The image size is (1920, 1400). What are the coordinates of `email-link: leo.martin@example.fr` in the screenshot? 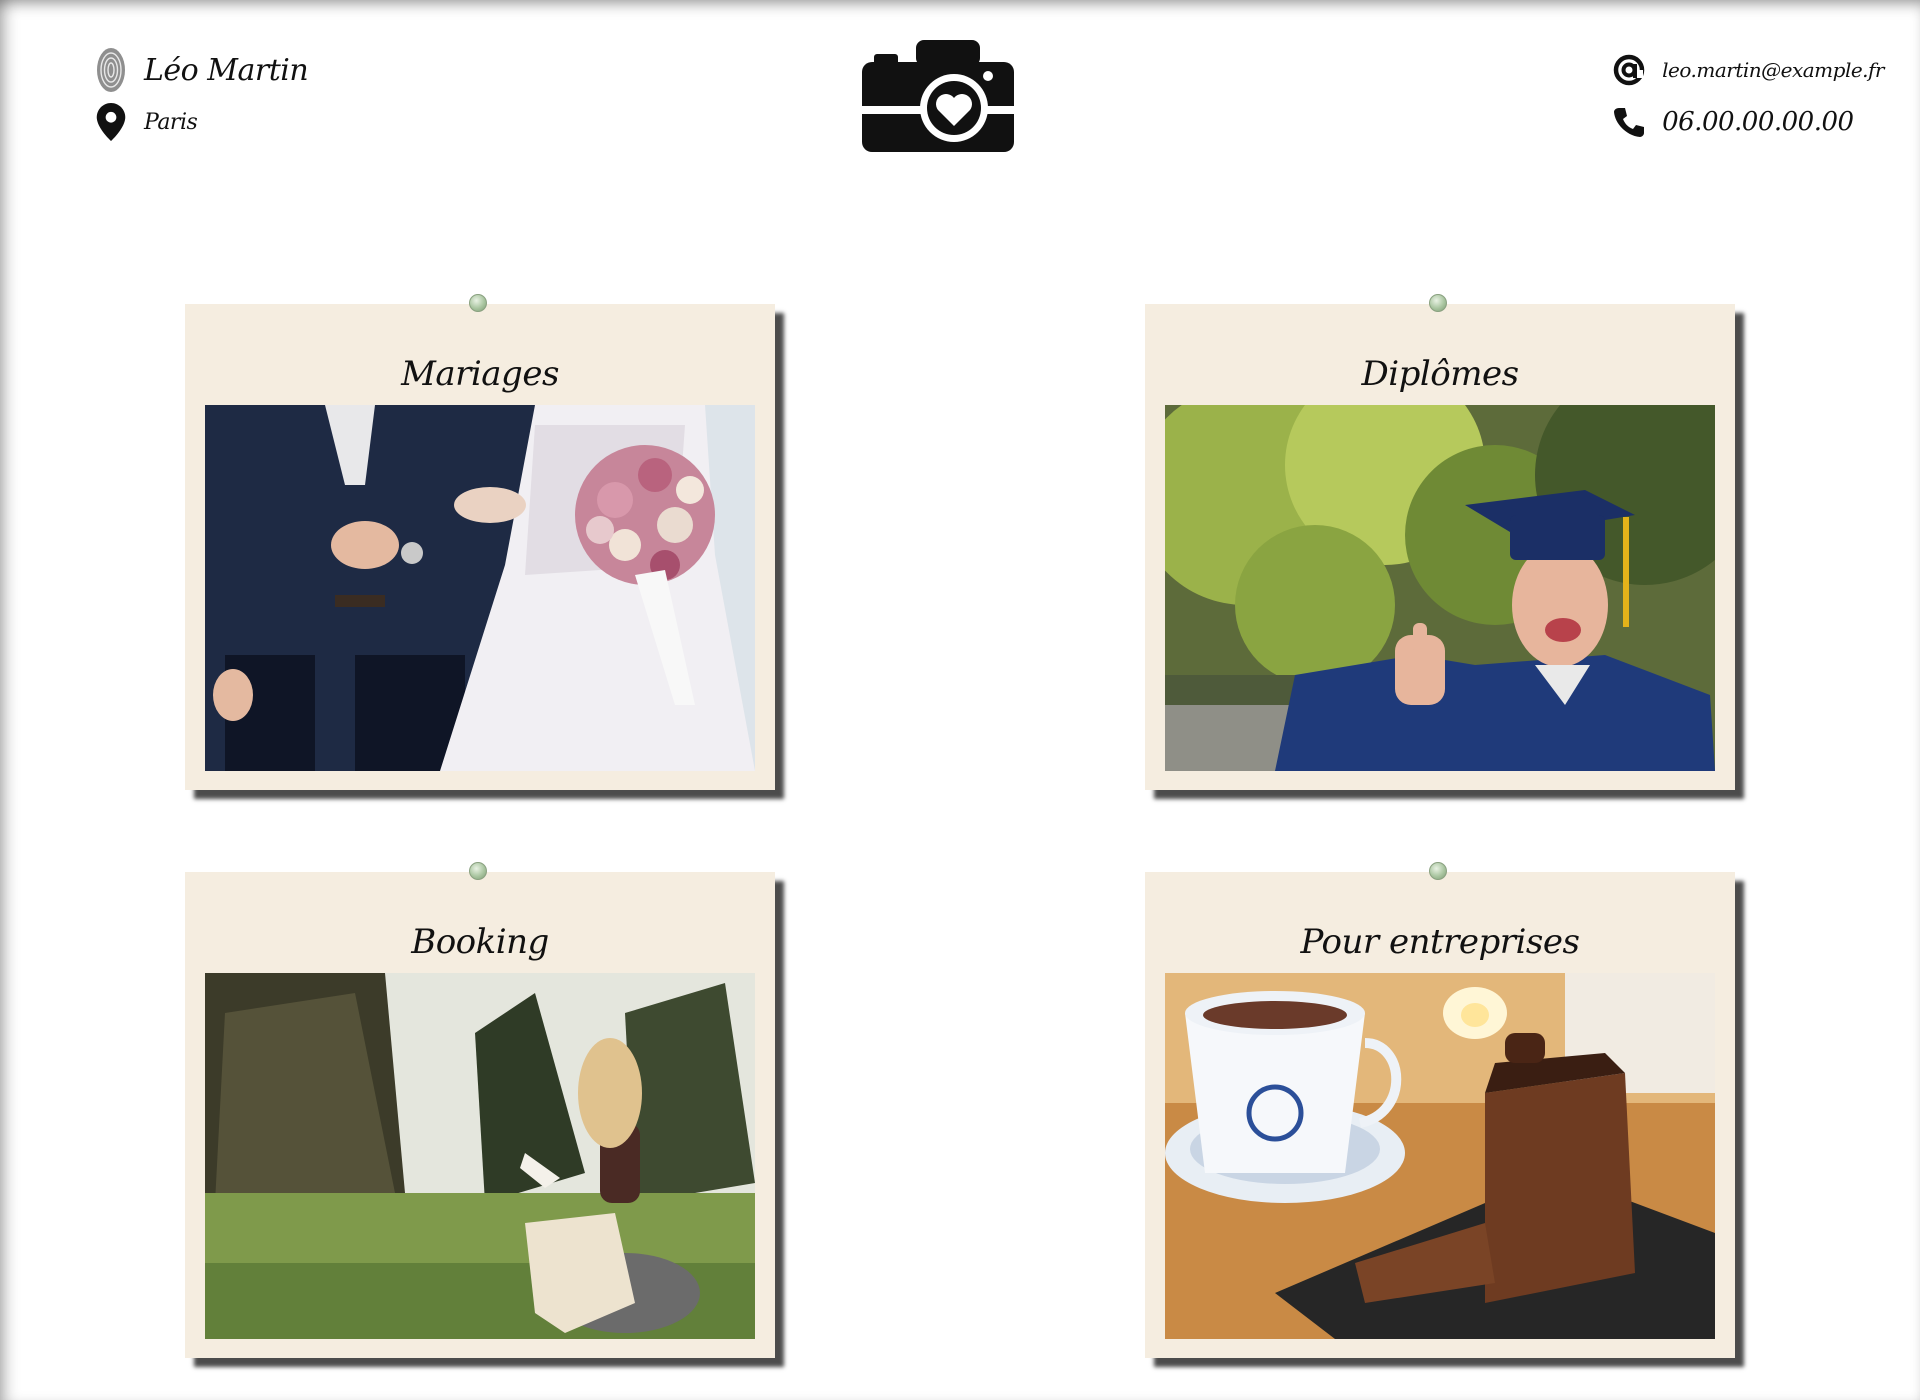 It's located at (1773, 70).